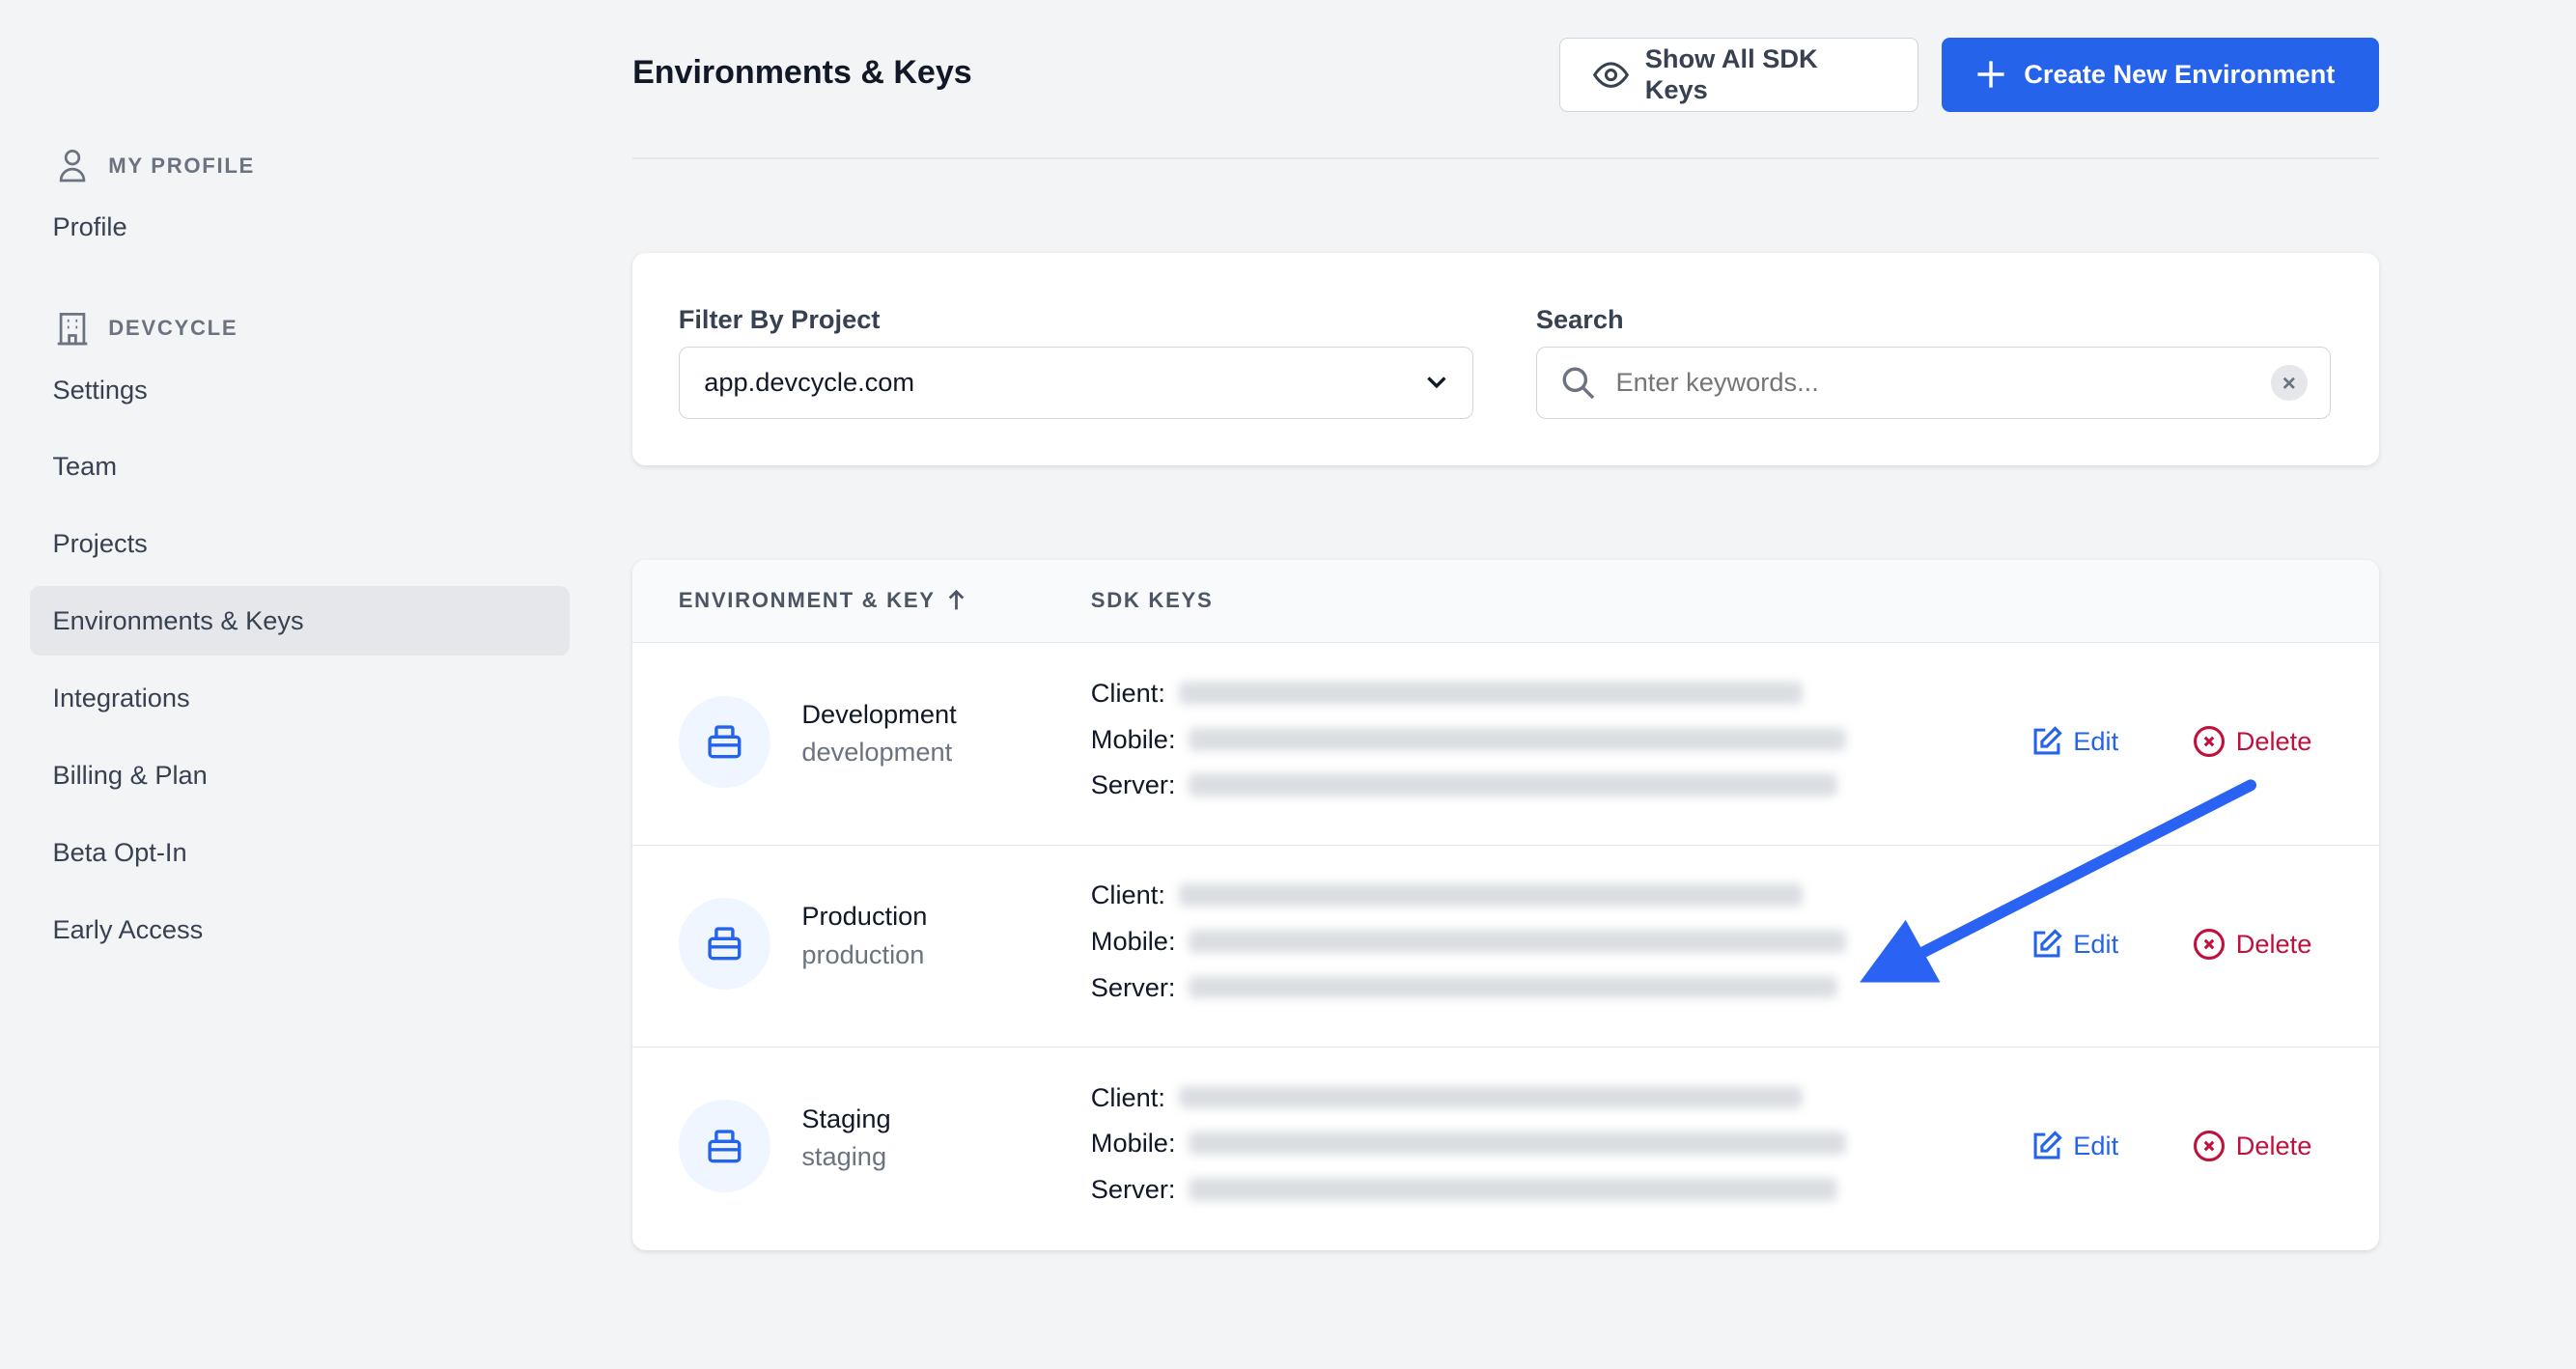 The width and height of the screenshot is (2576, 1369). I want to click on annotation-arrow, so click(2059, 881).